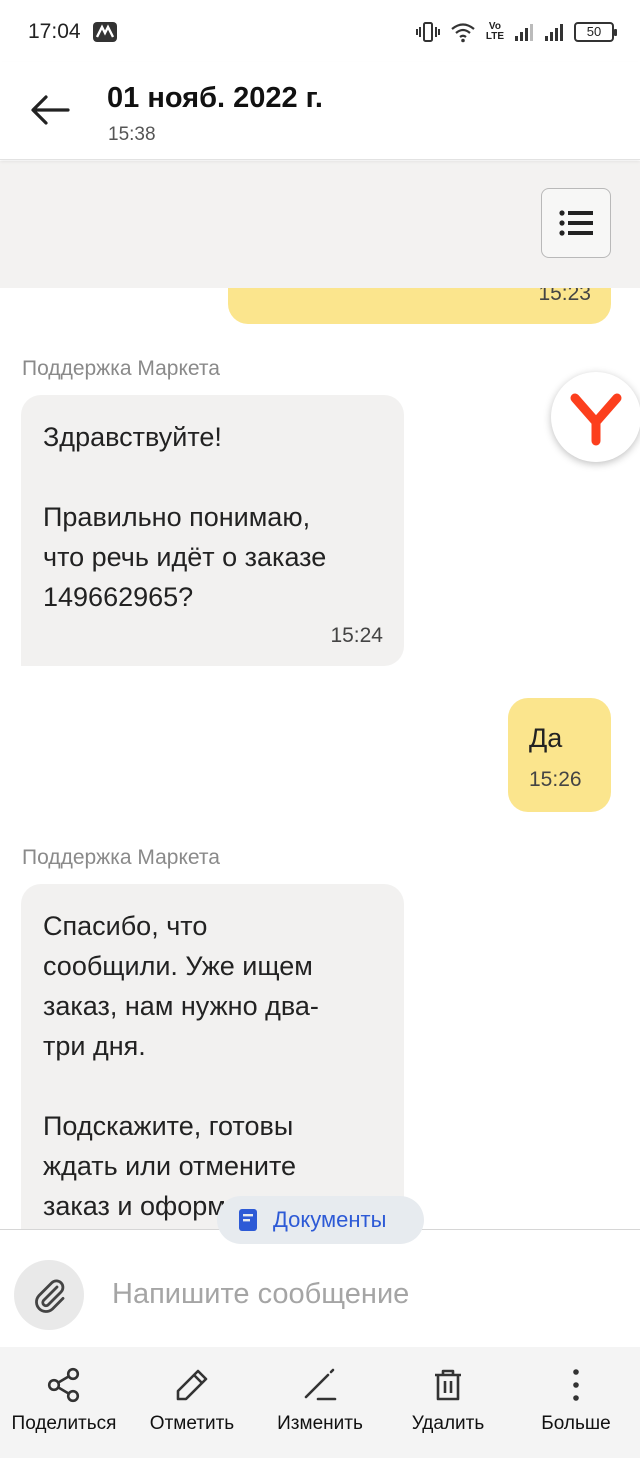 Image resolution: width=640 pixels, height=1458 pixels. Describe the element at coordinates (576, 1385) in the screenshot. I see `more-vertical-icon` at that location.